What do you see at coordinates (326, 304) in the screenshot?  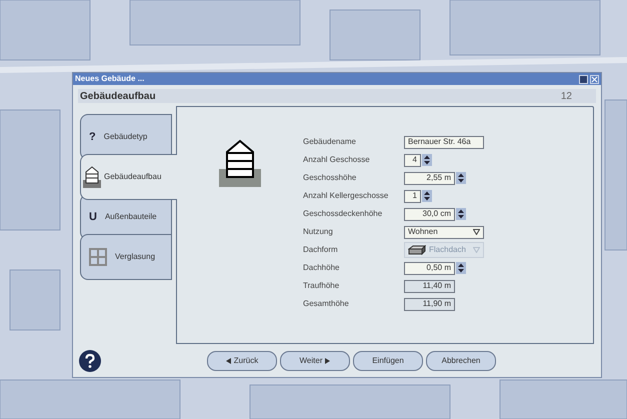 I see `field-label: Gesamthöhe` at bounding box center [326, 304].